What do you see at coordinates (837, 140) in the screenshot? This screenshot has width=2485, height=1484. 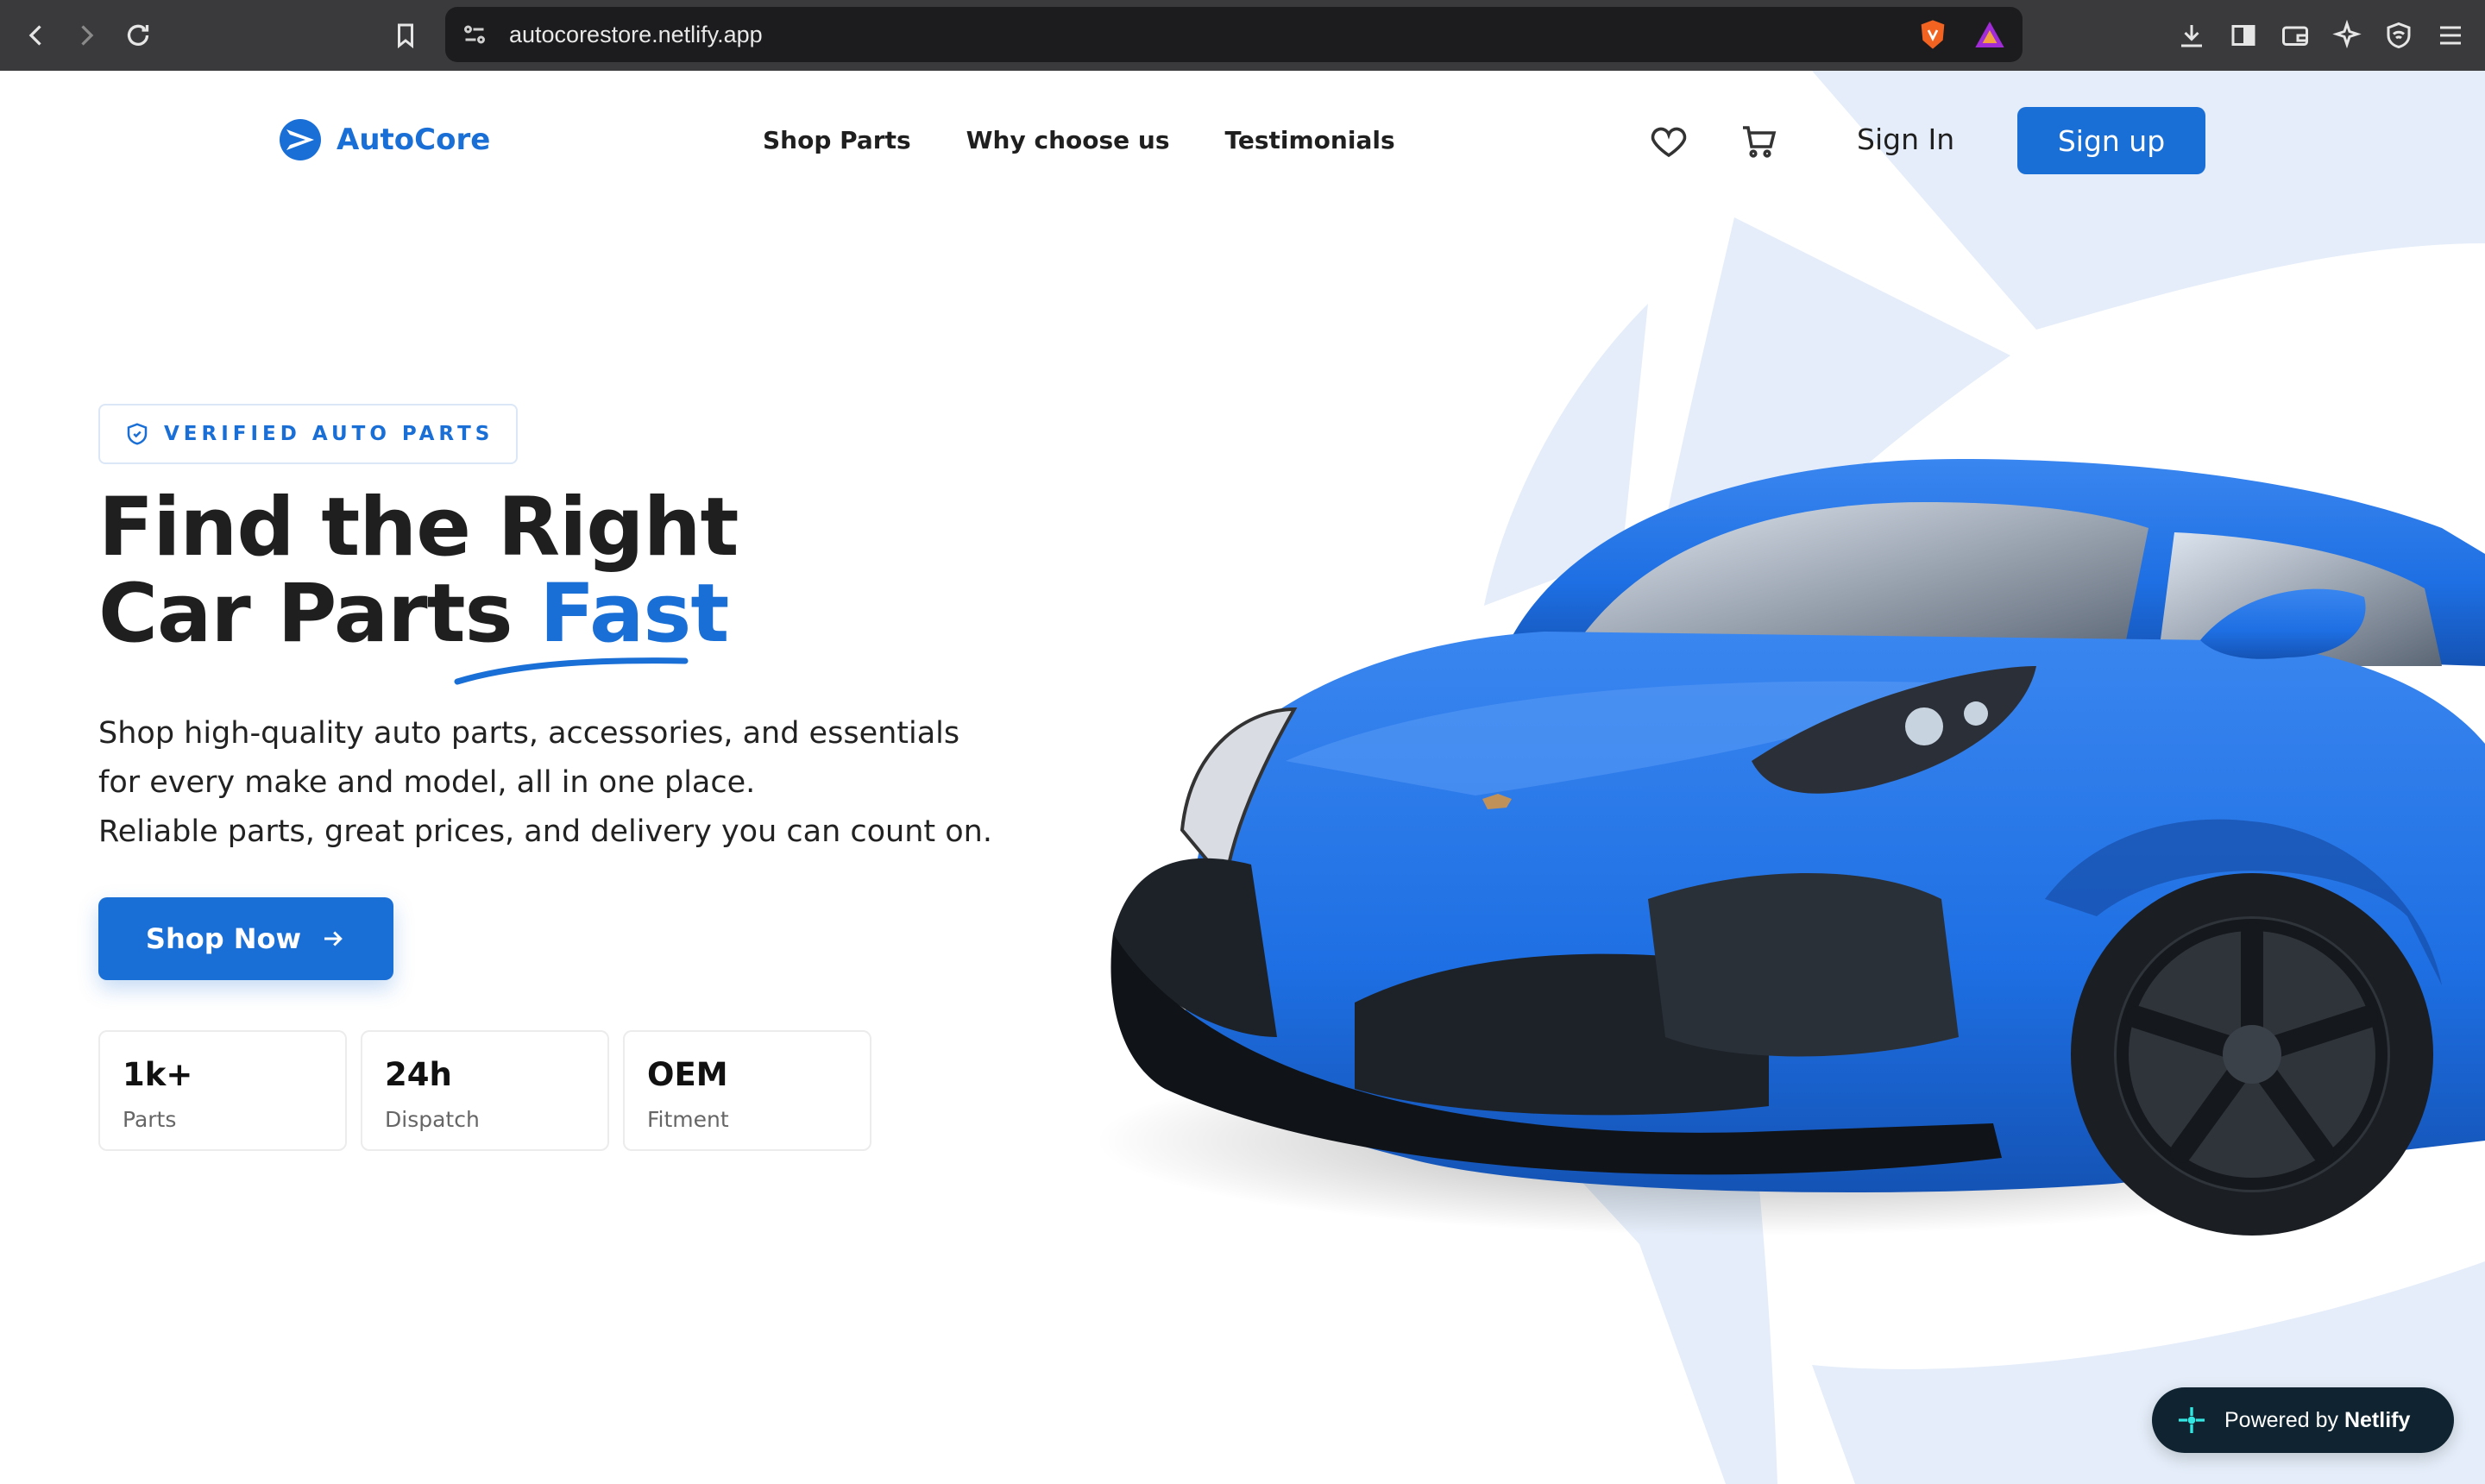 I see `nav-shop-parts: Shop Parts` at bounding box center [837, 140].